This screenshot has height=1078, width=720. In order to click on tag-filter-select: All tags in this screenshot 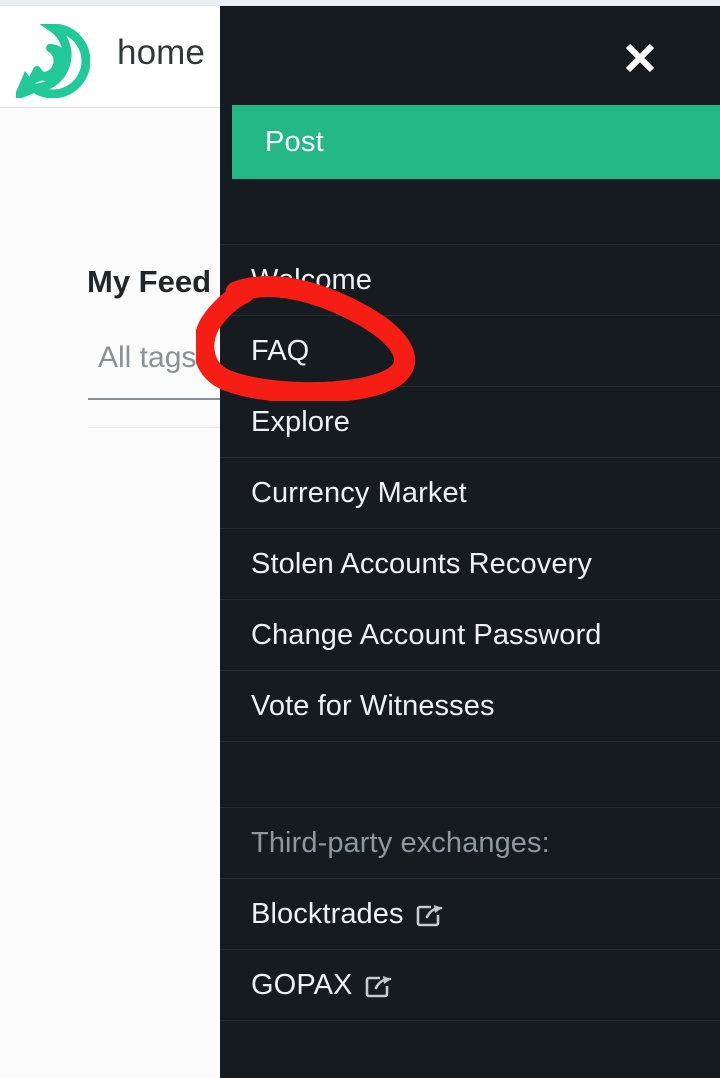, I will do `click(147, 358)`.